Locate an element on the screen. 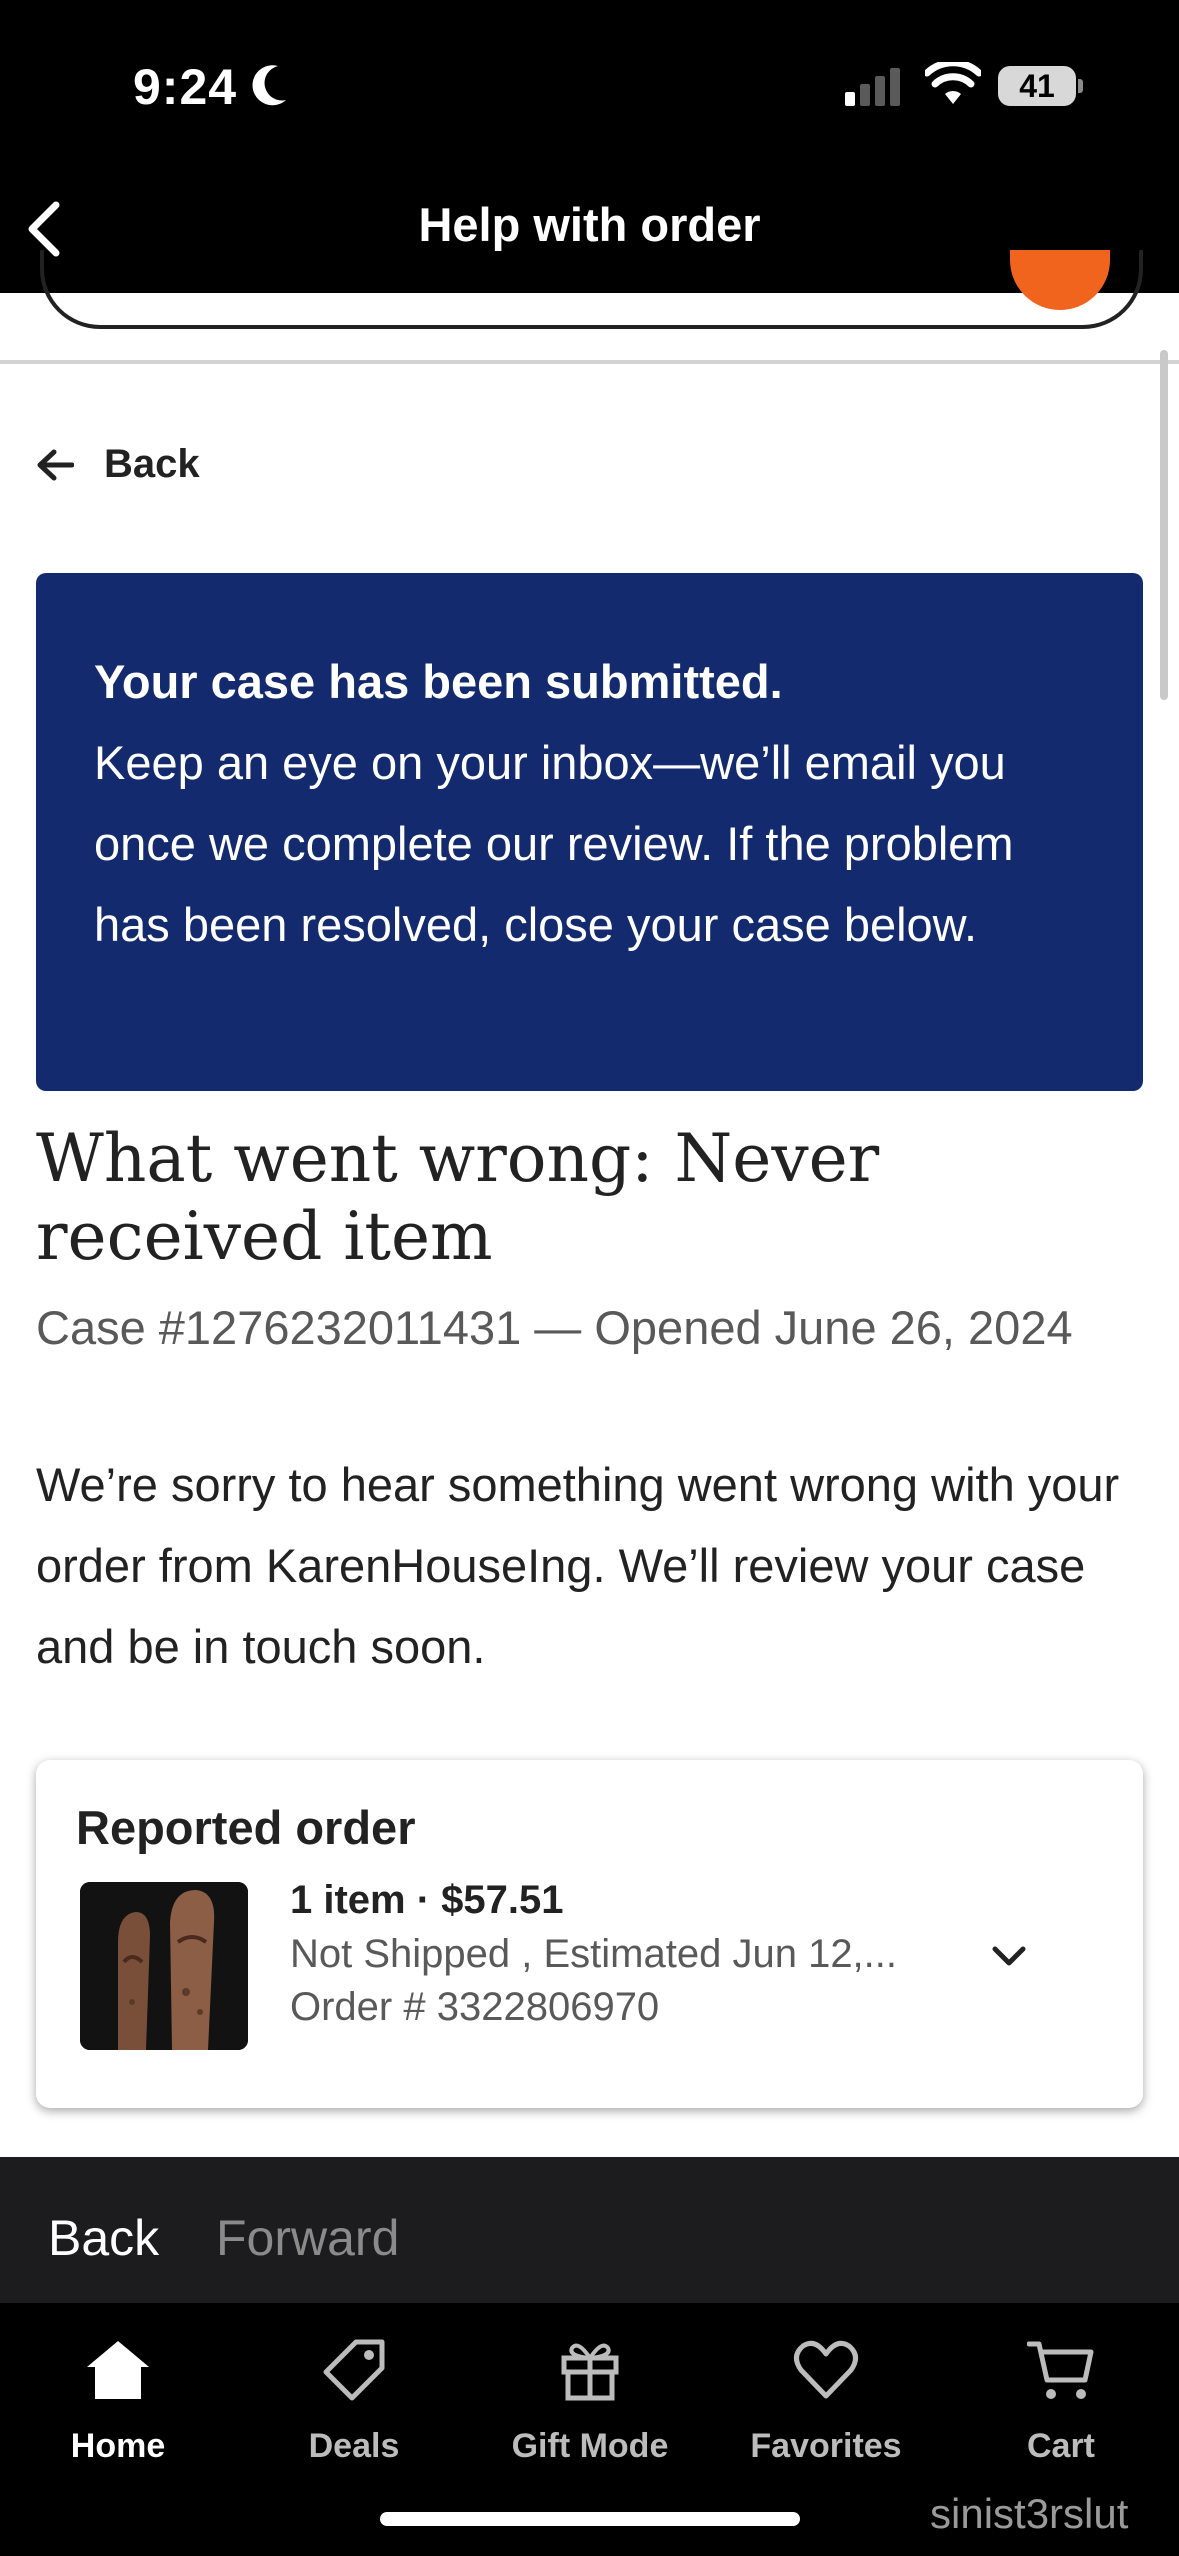 The image size is (1179, 2556). nav-title: Help with order is located at coordinates (589, 224).